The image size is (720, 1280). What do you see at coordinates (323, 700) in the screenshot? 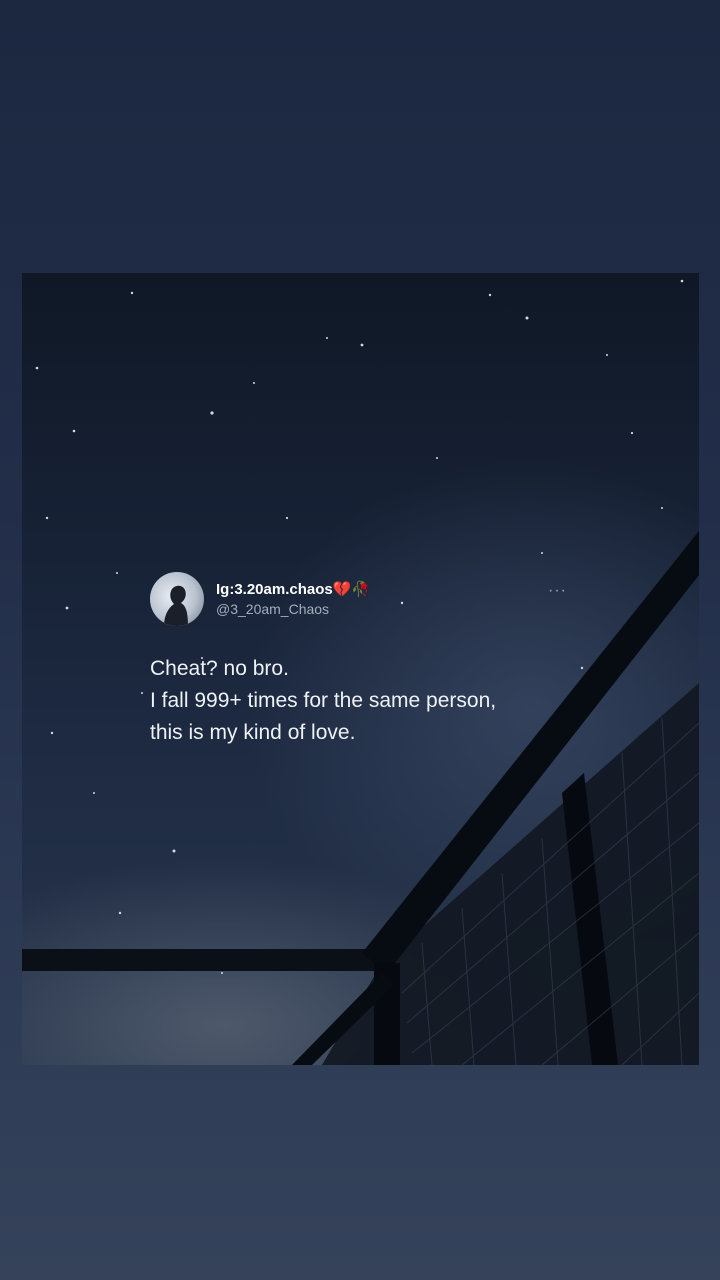
I see `tweet-line: I fall 999+ times for the same person,` at bounding box center [323, 700].